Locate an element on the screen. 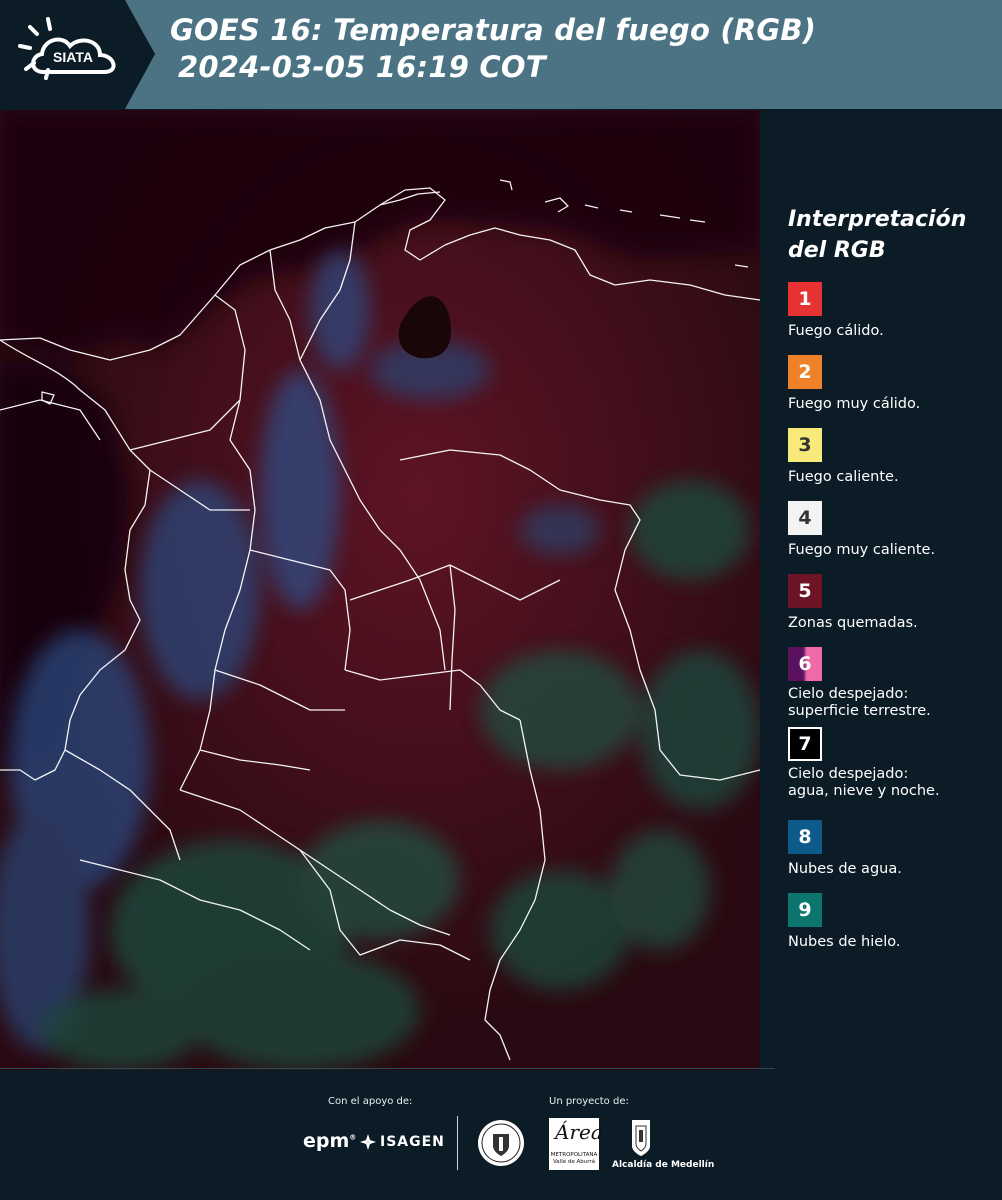 The height and width of the screenshot is (1200, 1002). footer-divider-line is located at coordinates (387, 1068).